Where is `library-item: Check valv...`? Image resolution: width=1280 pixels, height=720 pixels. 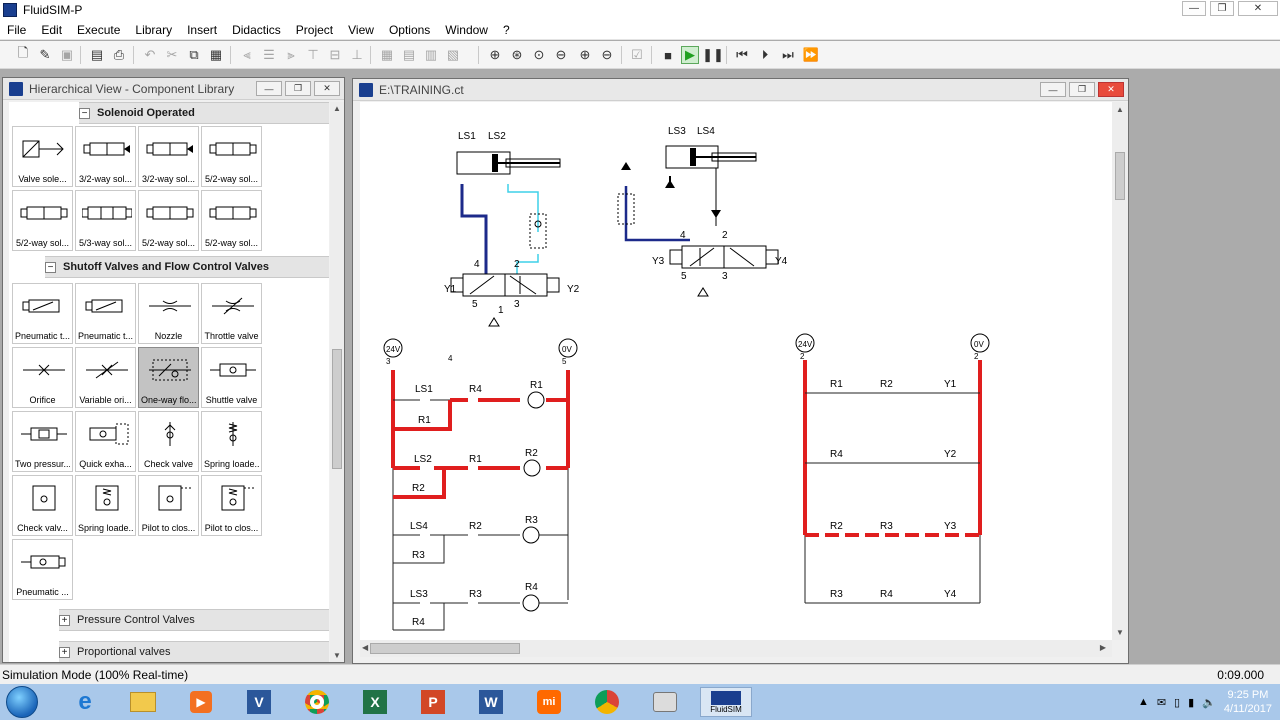 library-item: Check valv... is located at coordinates (42, 505).